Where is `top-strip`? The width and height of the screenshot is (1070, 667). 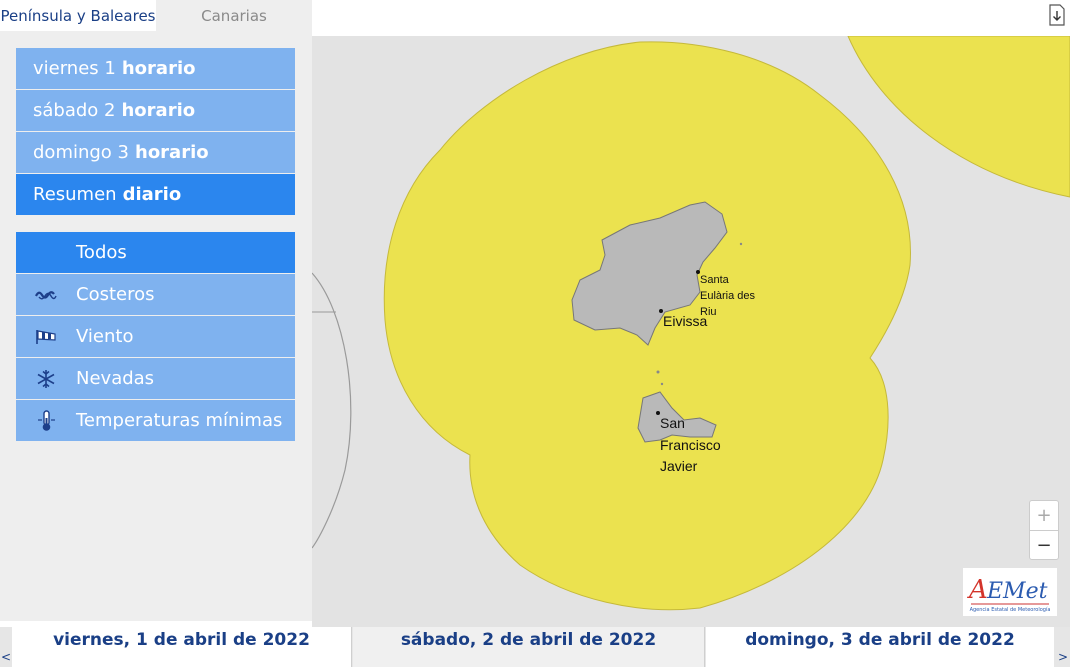 top-strip is located at coordinates (691, 18).